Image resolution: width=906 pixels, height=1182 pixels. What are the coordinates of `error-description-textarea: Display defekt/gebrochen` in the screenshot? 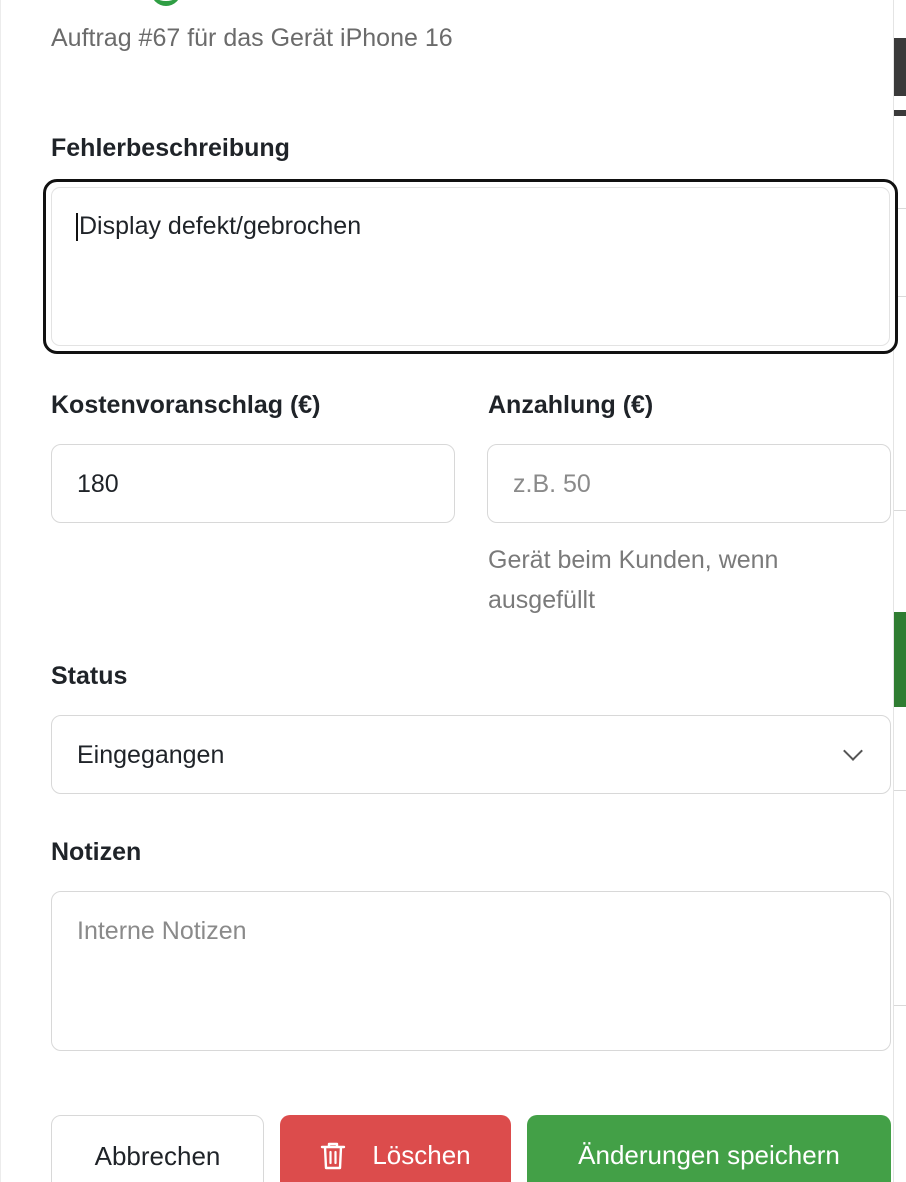 It's located at (470, 266).